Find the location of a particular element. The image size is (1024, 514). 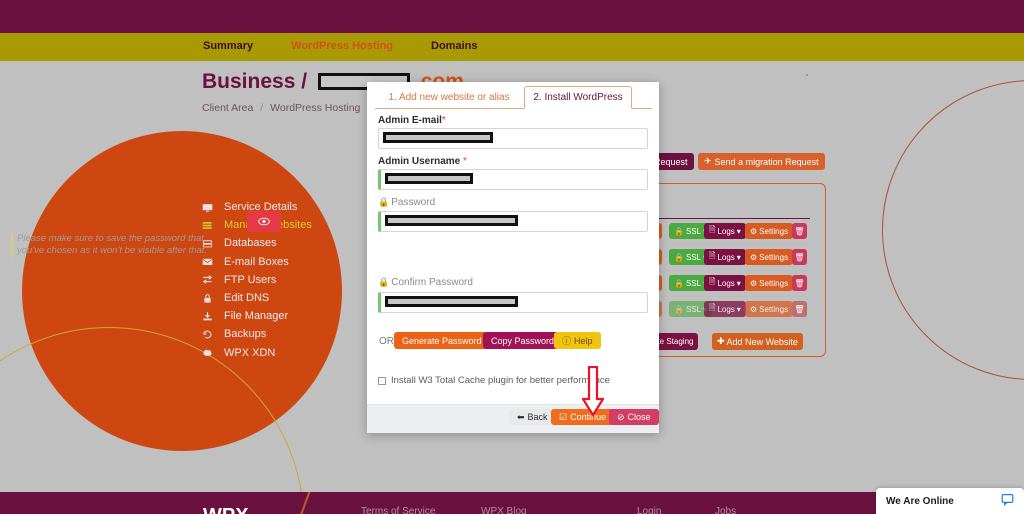

sidebar-item-backups: Backups is located at coordinates (277, 334).